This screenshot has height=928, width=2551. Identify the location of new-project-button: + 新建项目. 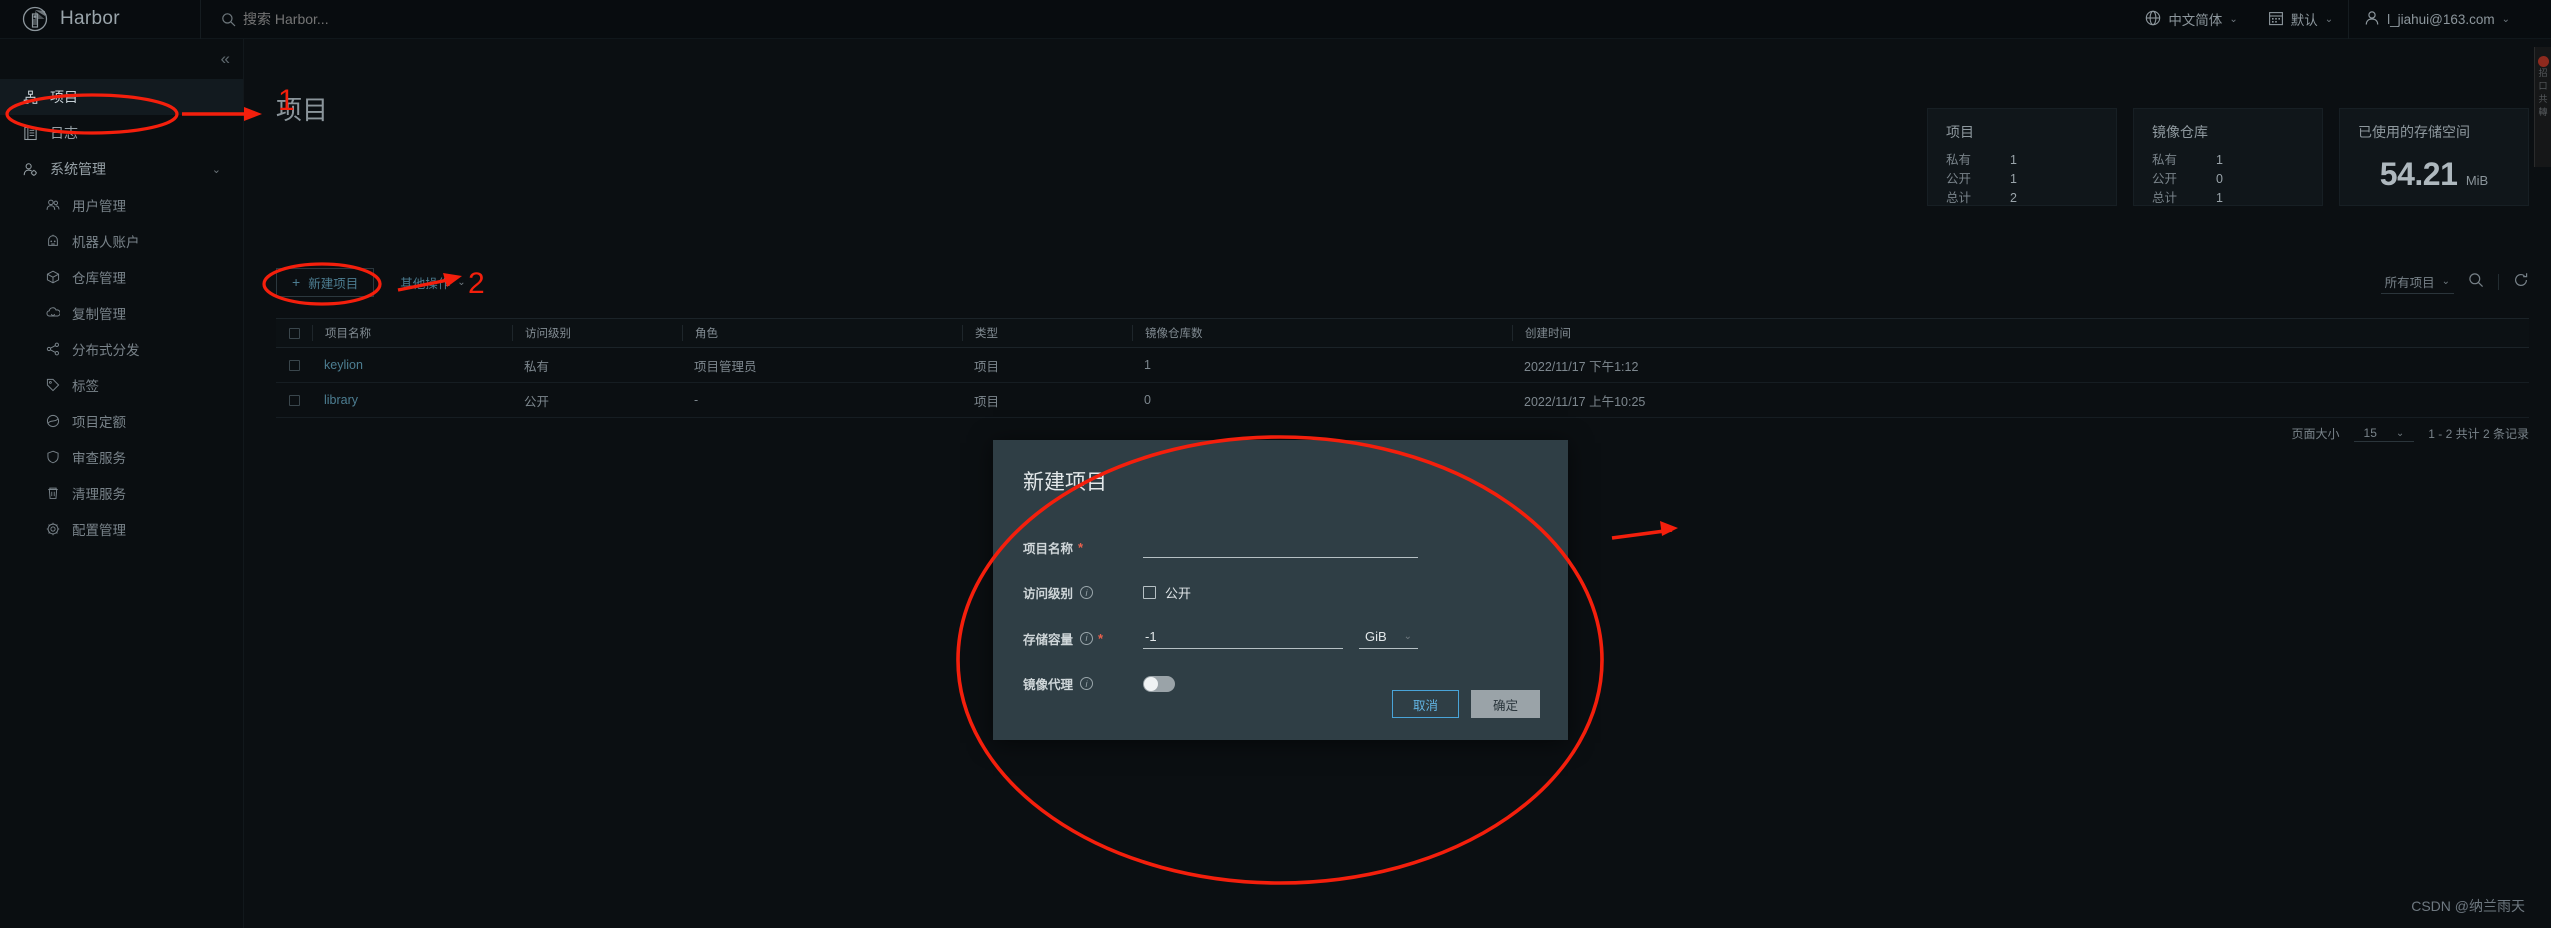
(325, 282).